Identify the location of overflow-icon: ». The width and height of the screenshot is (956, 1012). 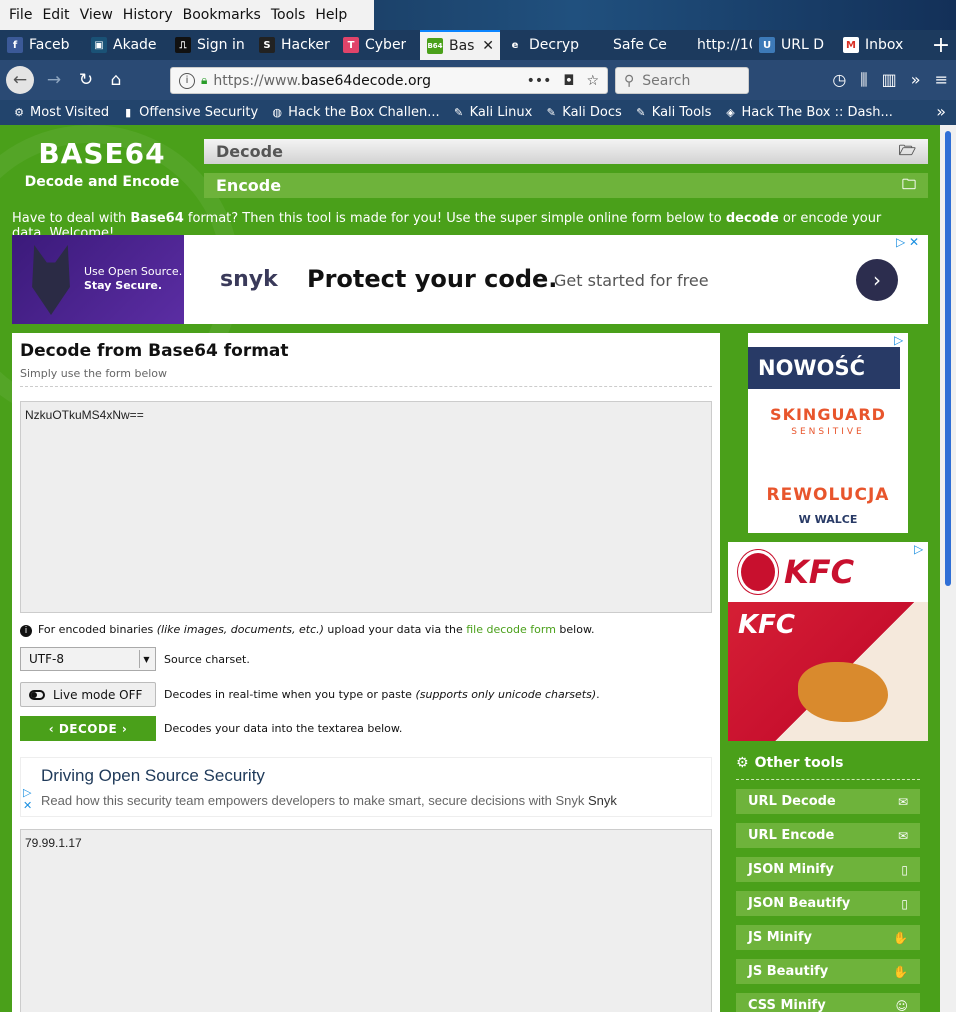
(916, 80).